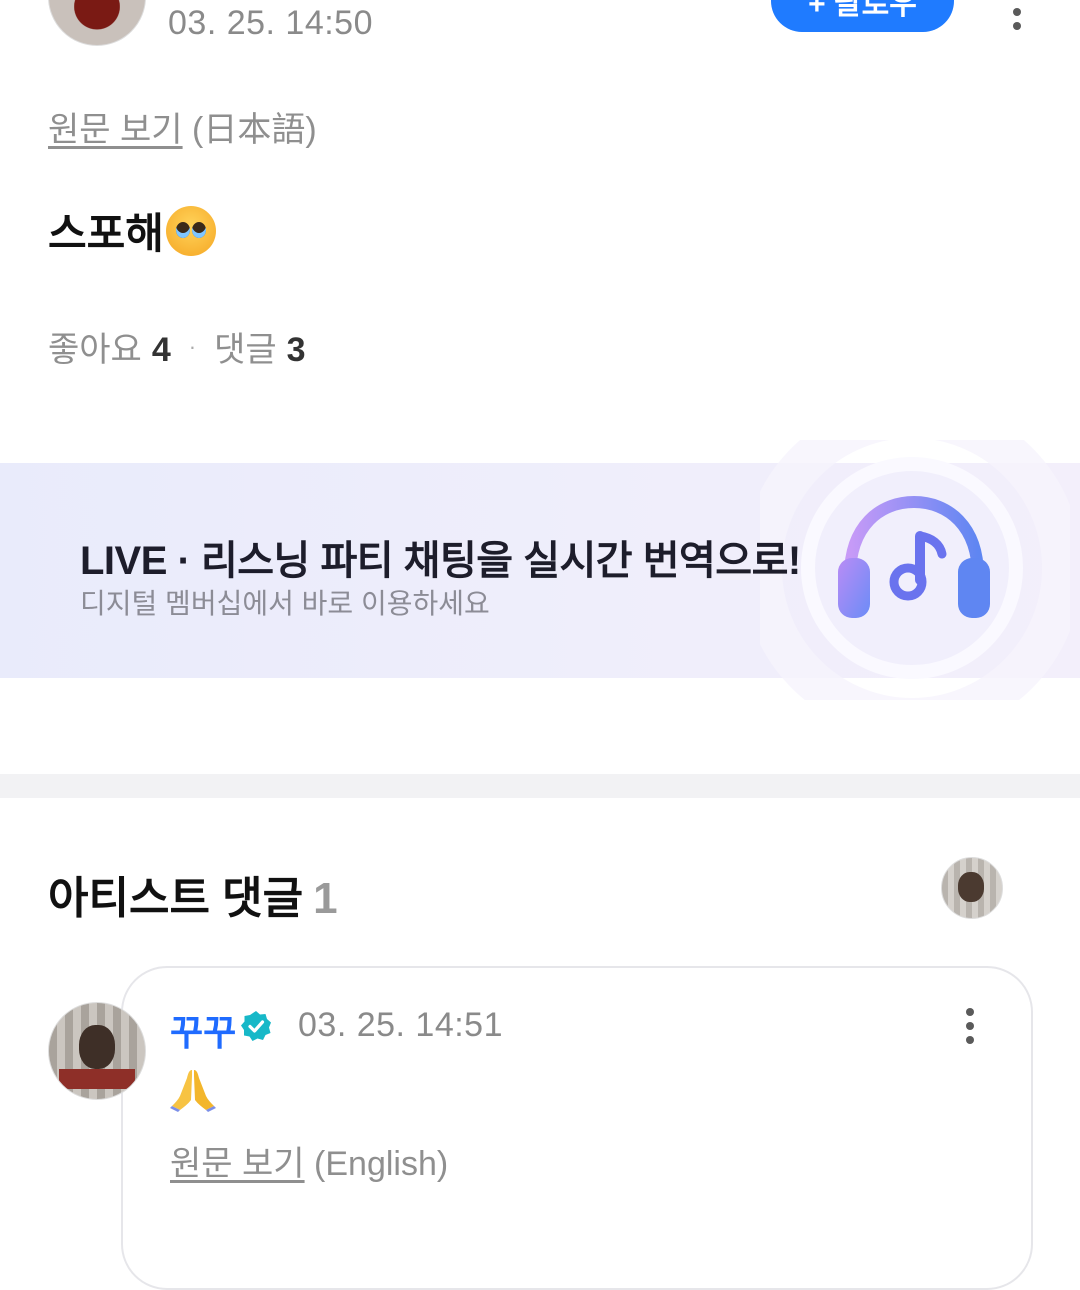  I want to click on likes-label: 좋아요, so click(95, 350).